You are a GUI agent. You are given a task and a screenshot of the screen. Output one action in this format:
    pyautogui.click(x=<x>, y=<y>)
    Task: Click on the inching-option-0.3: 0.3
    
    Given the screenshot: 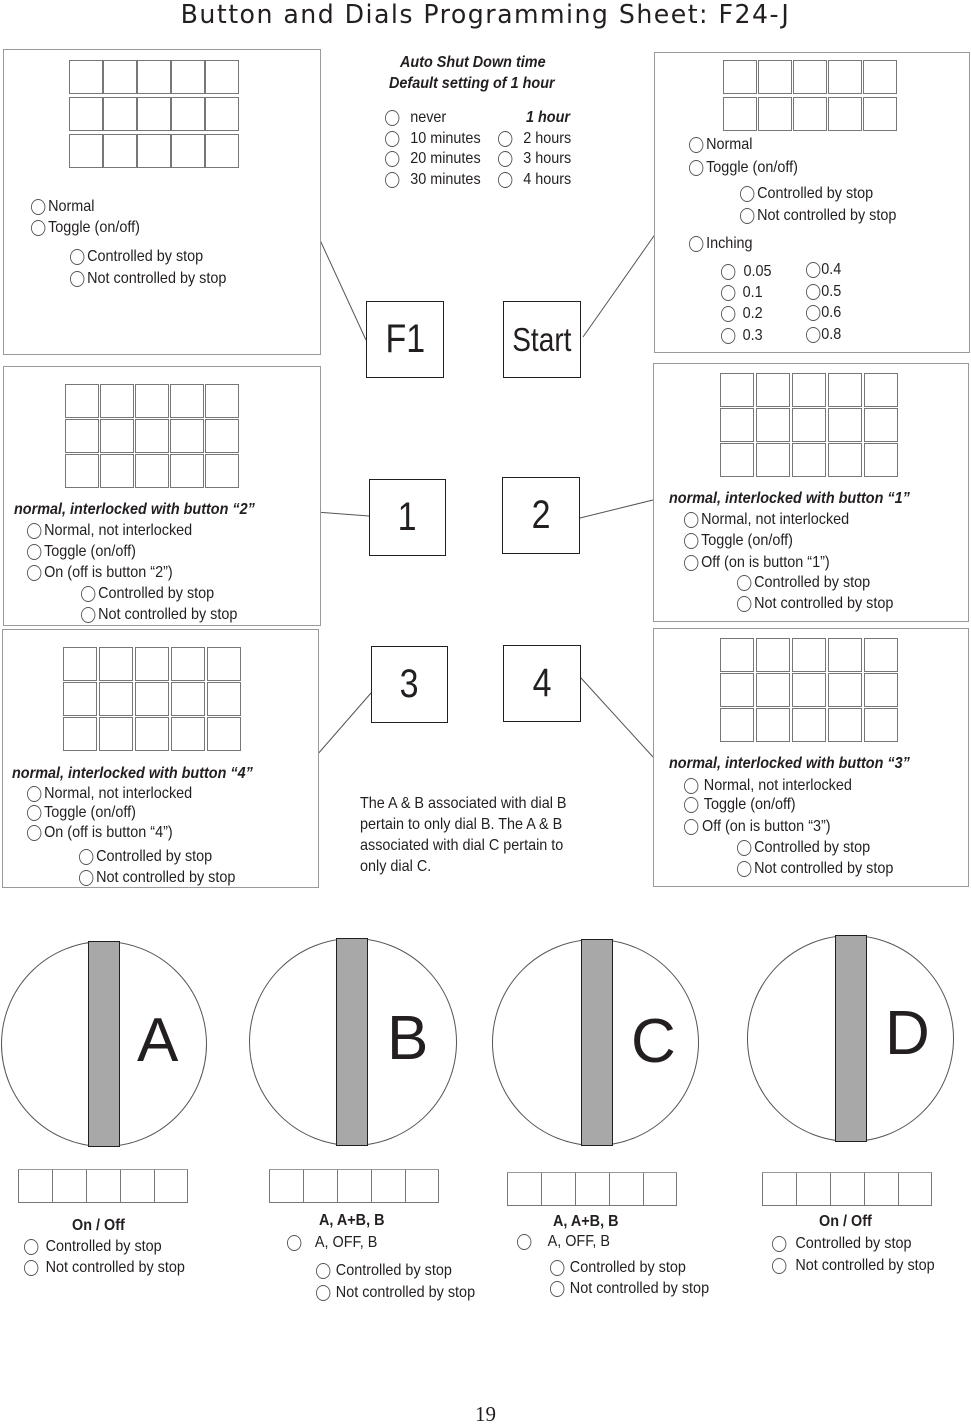 What is the action you would take?
    pyautogui.click(x=742, y=336)
    